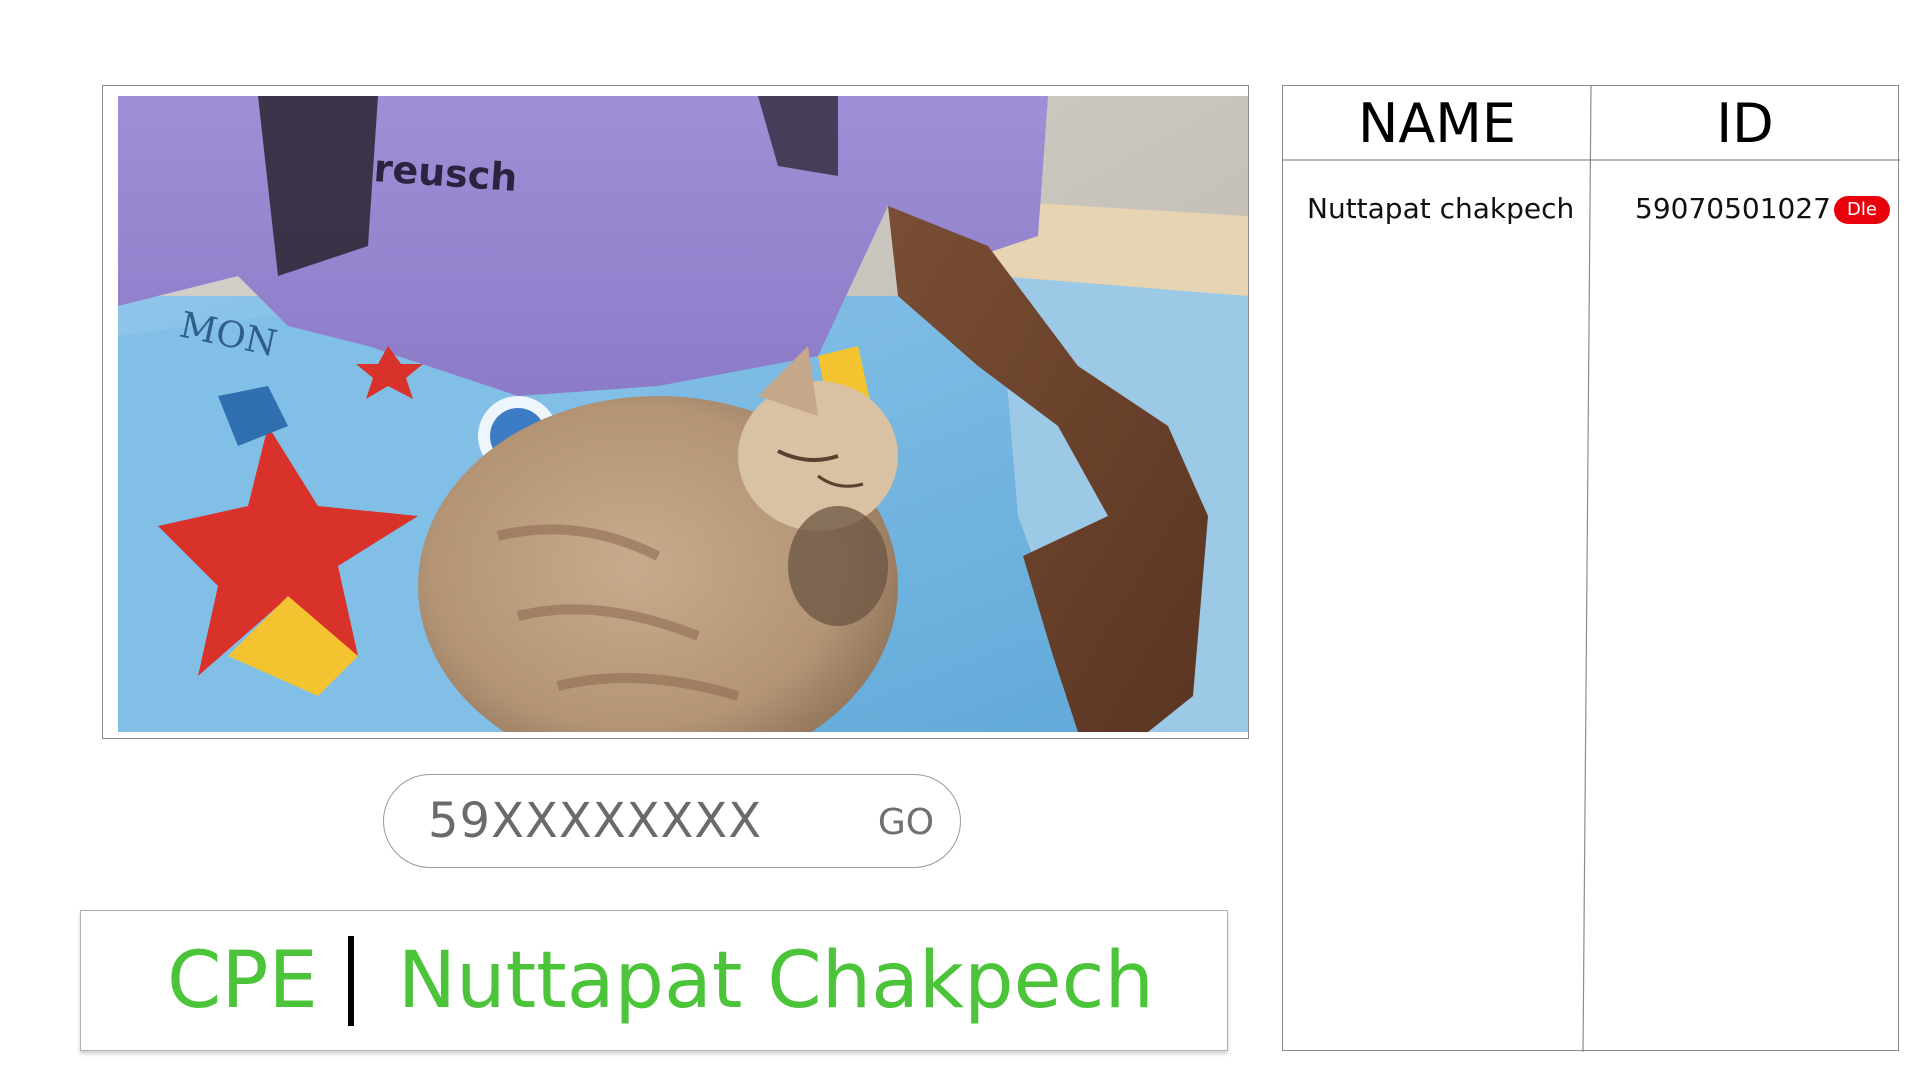  Describe the element at coordinates (1441, 208) in the screenshot. I see `table-cell-name: Nuttapat chakpech` at that location.